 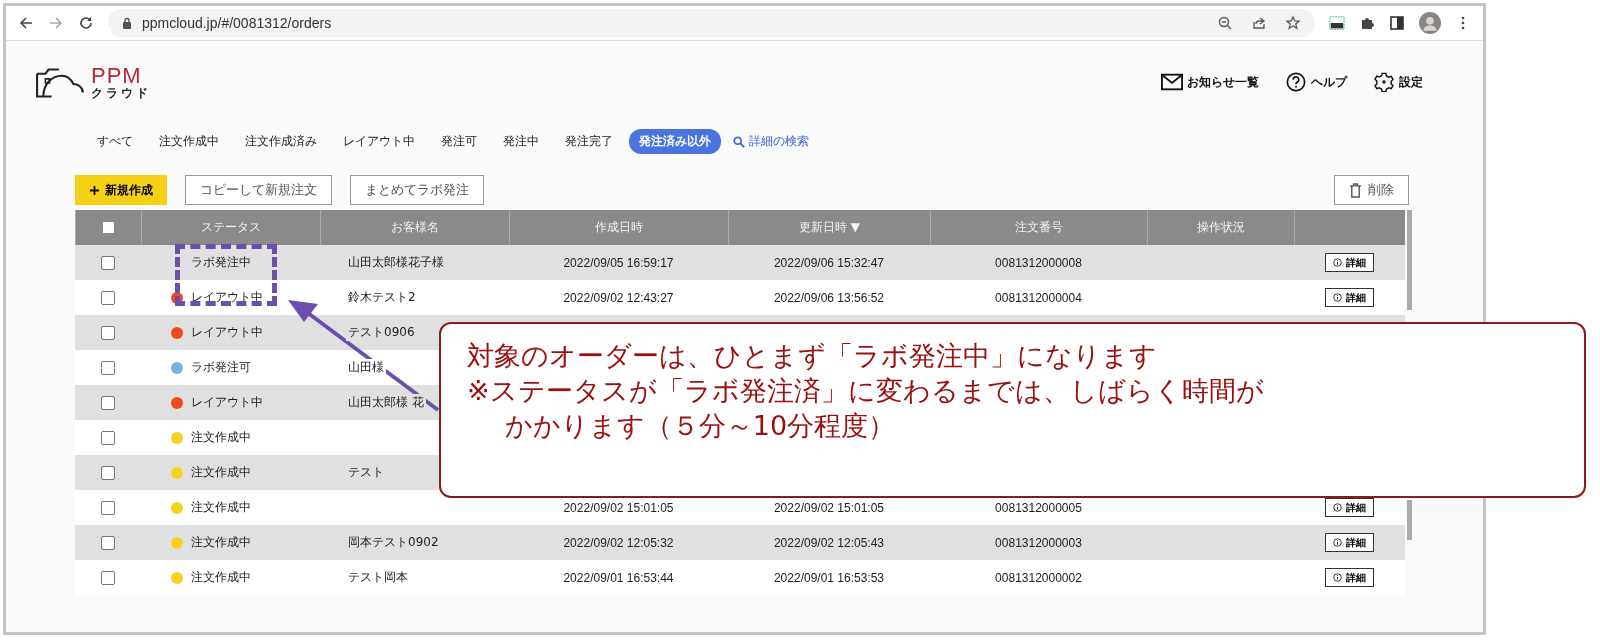 I want to click on table-cell: 岡本テスト0902, so click(x=393, y=542).